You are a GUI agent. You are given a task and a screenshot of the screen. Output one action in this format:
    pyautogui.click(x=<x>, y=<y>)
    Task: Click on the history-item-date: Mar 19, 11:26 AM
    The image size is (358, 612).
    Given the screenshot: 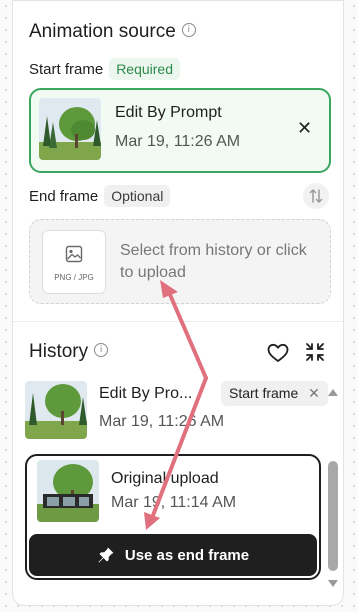 What is the action you would take?
    pyautogui.click(x=162, y=421)
    